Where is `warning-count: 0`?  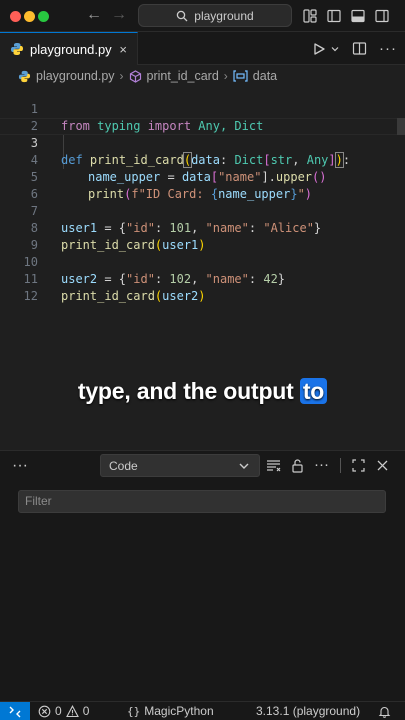
warning-count: 0 is located at coordinates (86, 711).